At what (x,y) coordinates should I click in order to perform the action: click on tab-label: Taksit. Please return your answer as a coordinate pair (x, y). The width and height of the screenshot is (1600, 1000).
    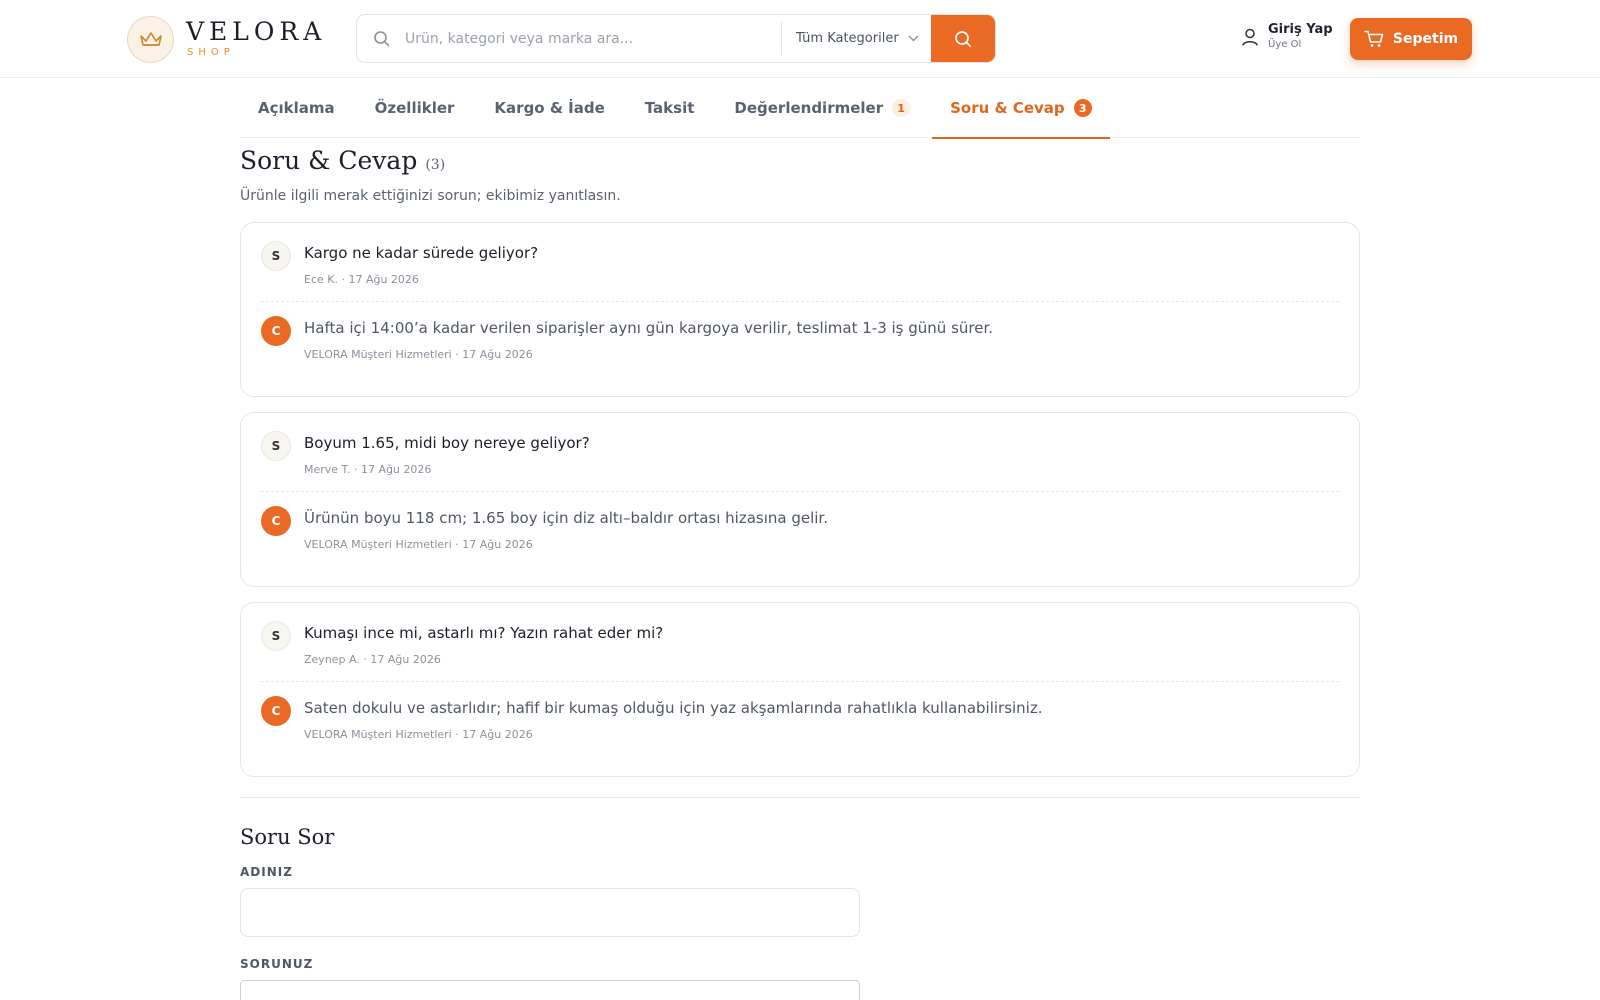
    Looking at the image, I should click on (669, 108).